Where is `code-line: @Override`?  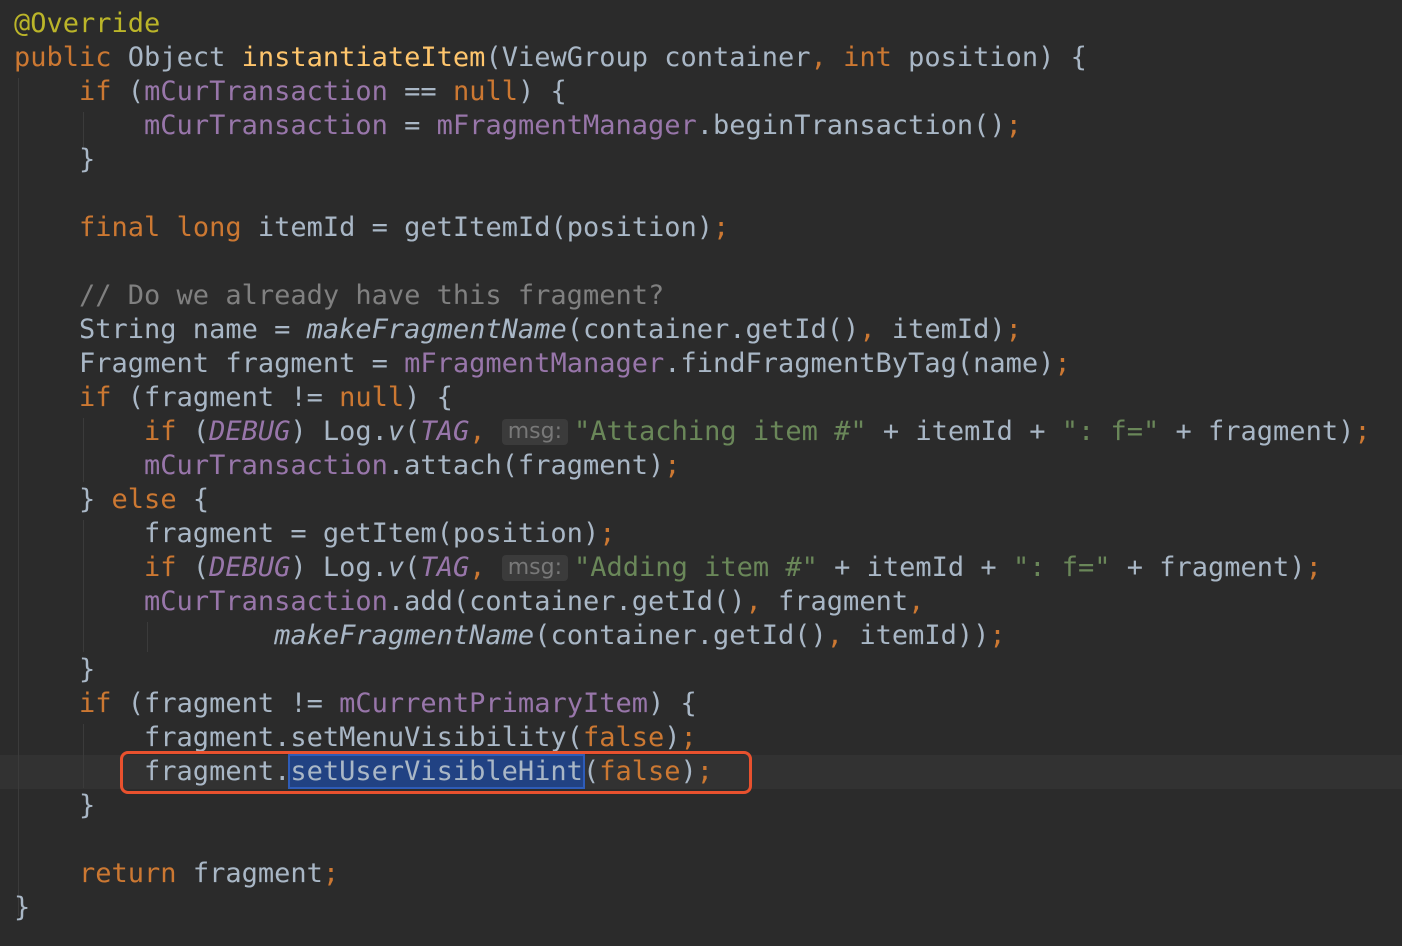
code-line: @Override is located at coordinates (87, 24).